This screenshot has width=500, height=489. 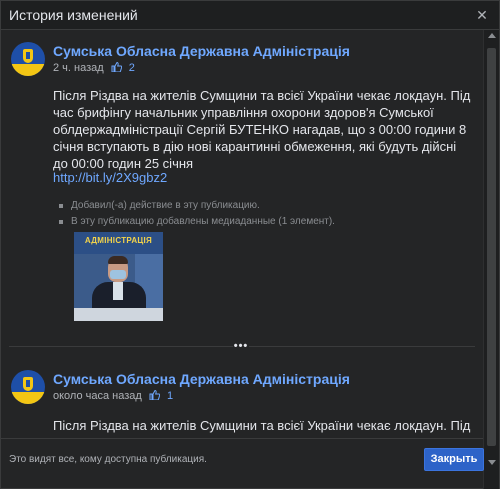 What do you see at coordinates (78, 68) in the screenshot?
I see `post-timestamp: 2 ч. назад` at bounding box center [78, 68].